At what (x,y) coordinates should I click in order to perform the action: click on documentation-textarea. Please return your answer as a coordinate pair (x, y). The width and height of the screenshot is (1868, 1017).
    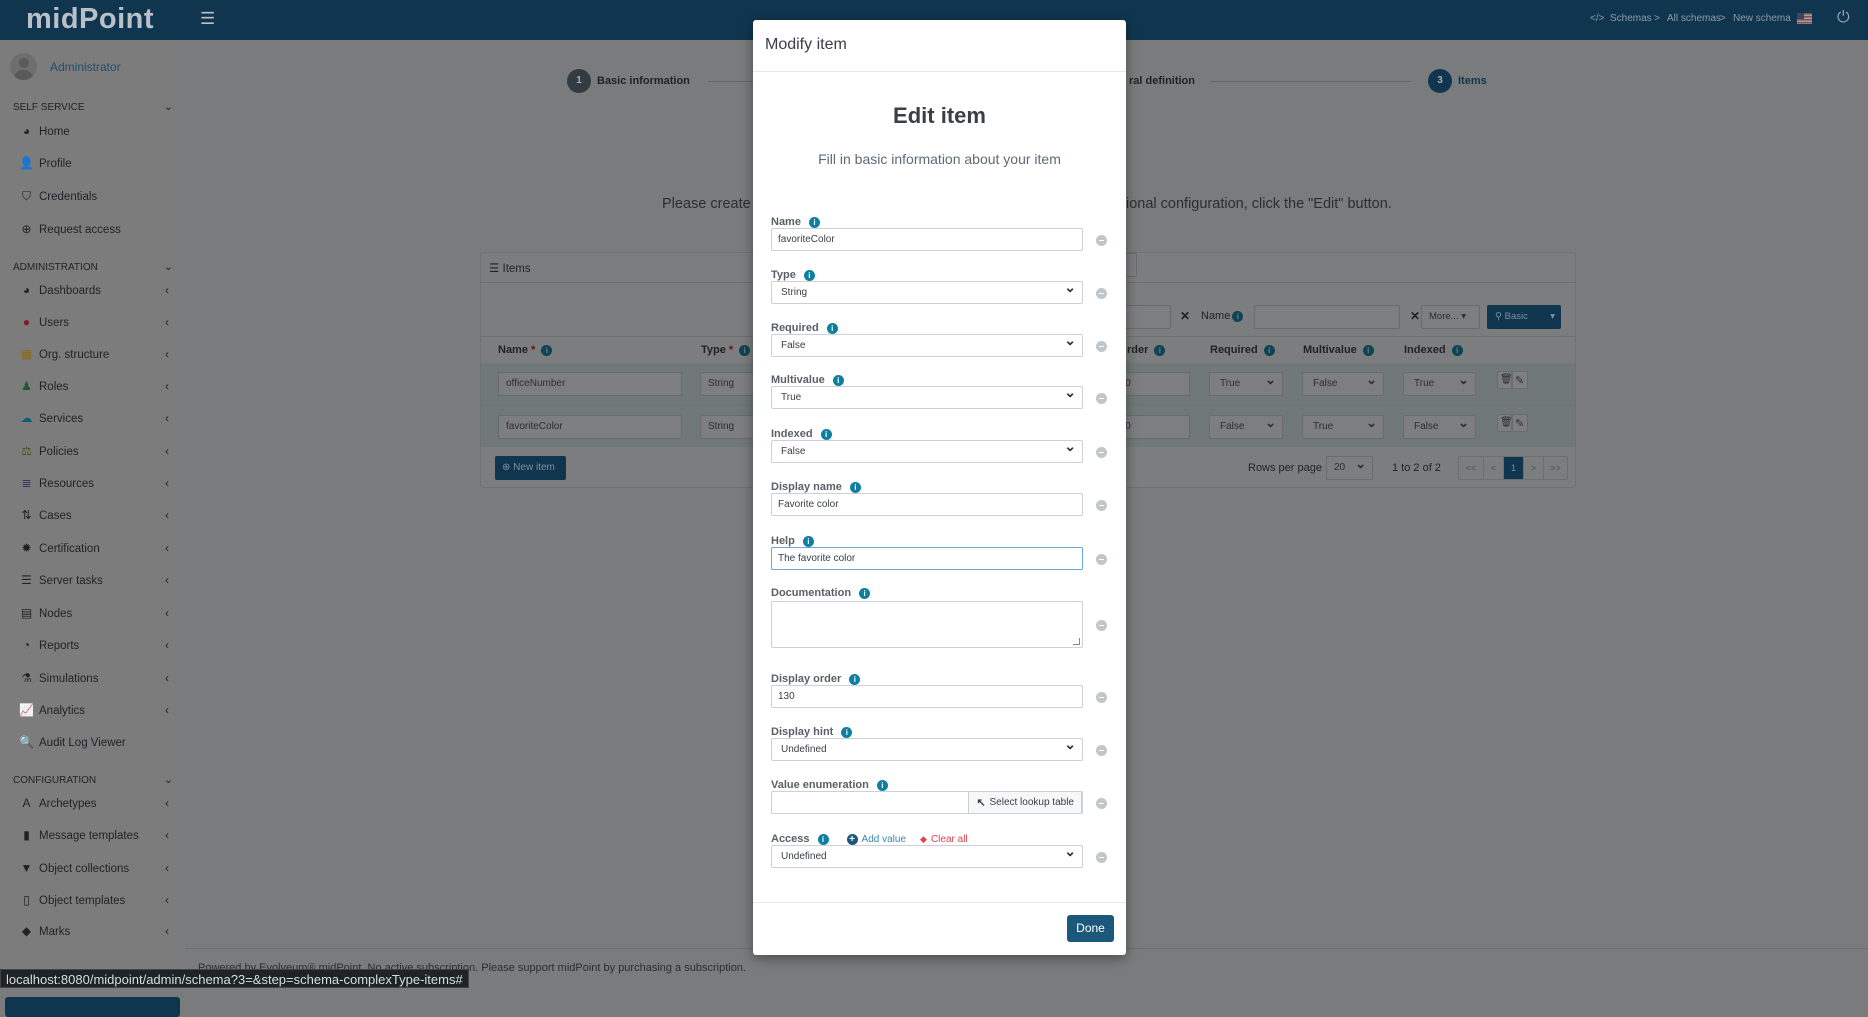
    Looking at the image, I should click on (927, 624).